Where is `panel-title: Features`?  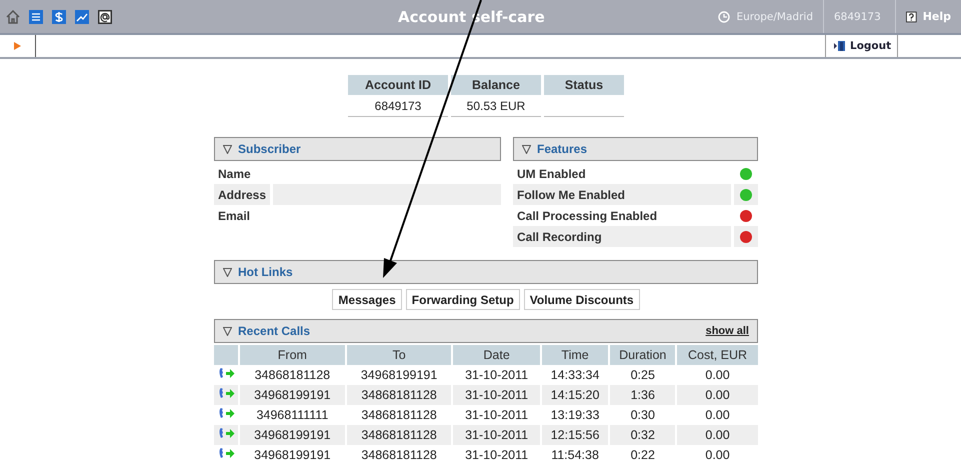
panel-title: Features is located at coordinates (562, 149).